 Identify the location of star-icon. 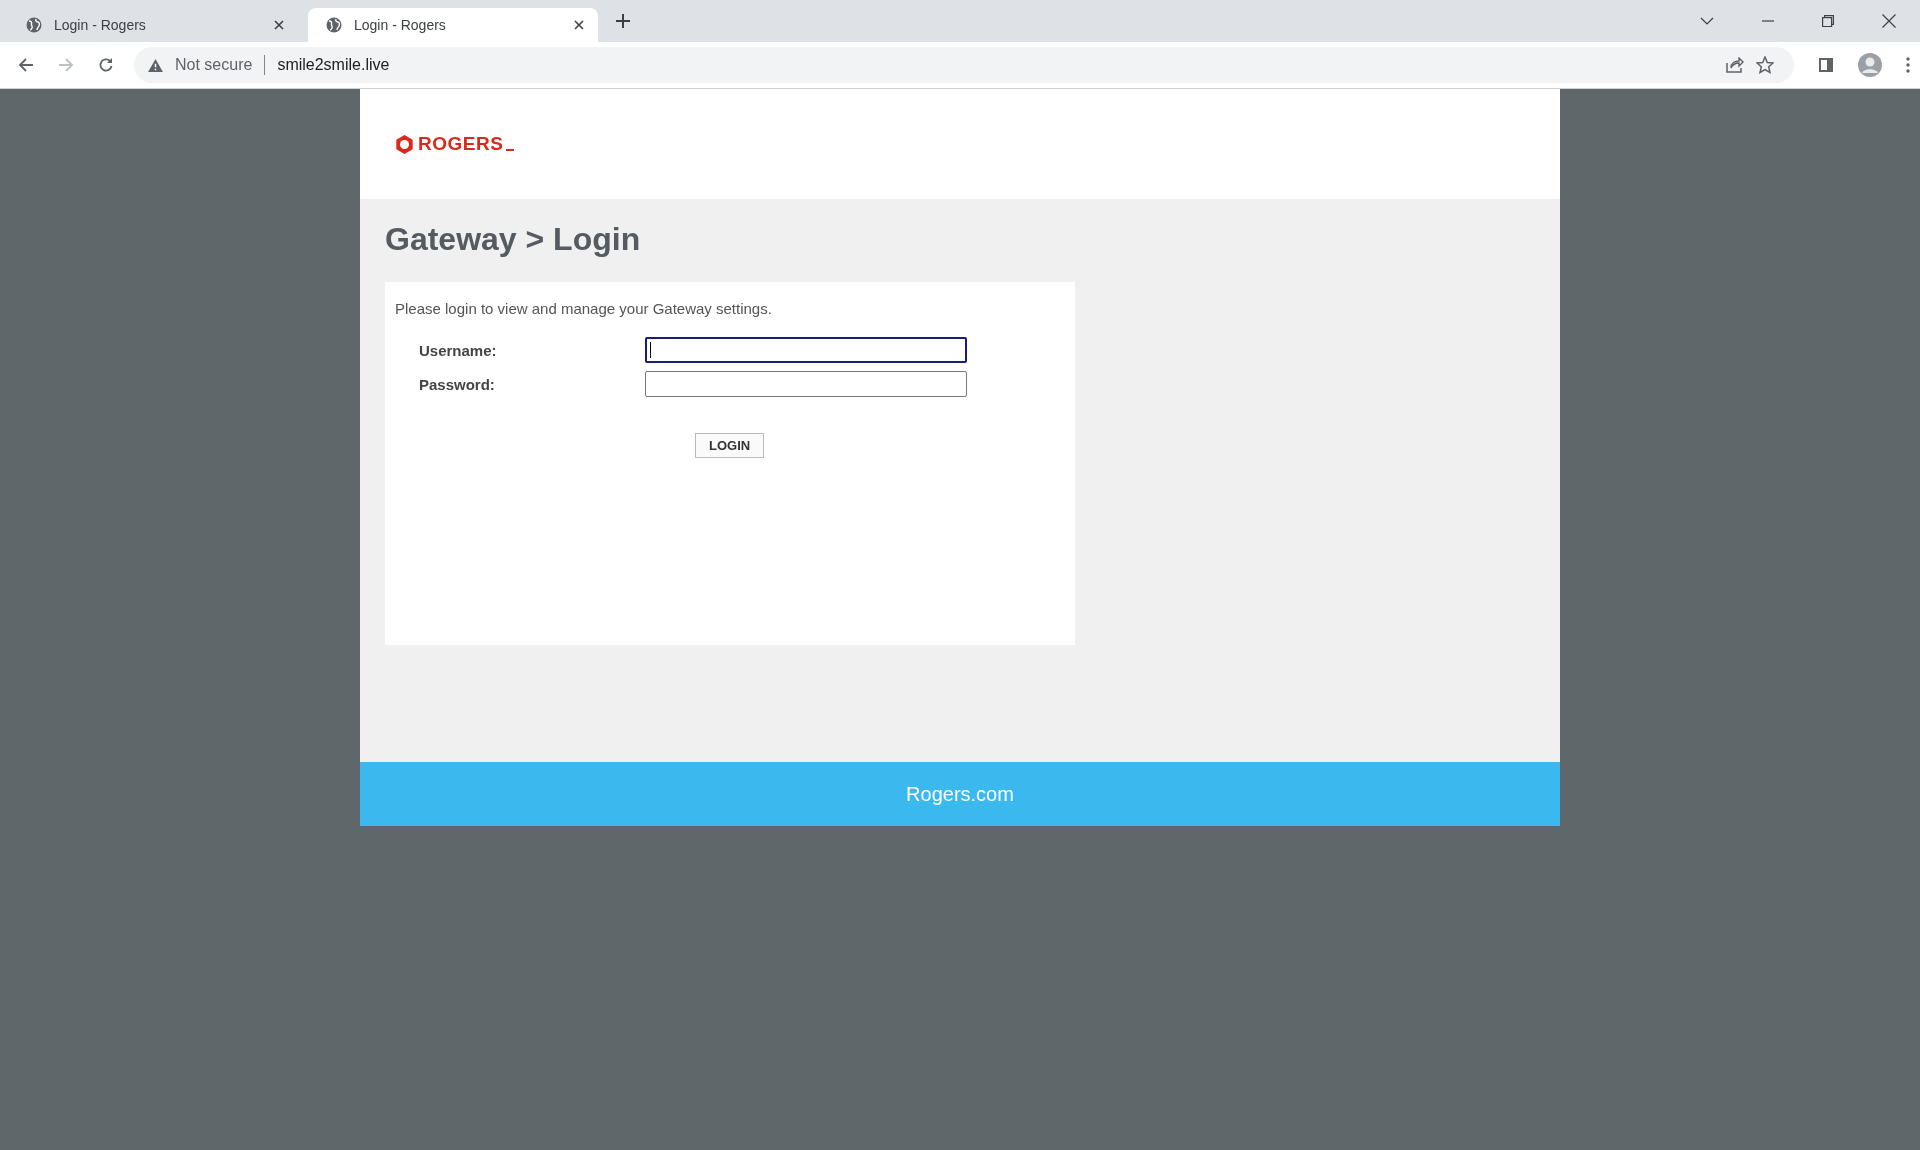
(1765, 65).